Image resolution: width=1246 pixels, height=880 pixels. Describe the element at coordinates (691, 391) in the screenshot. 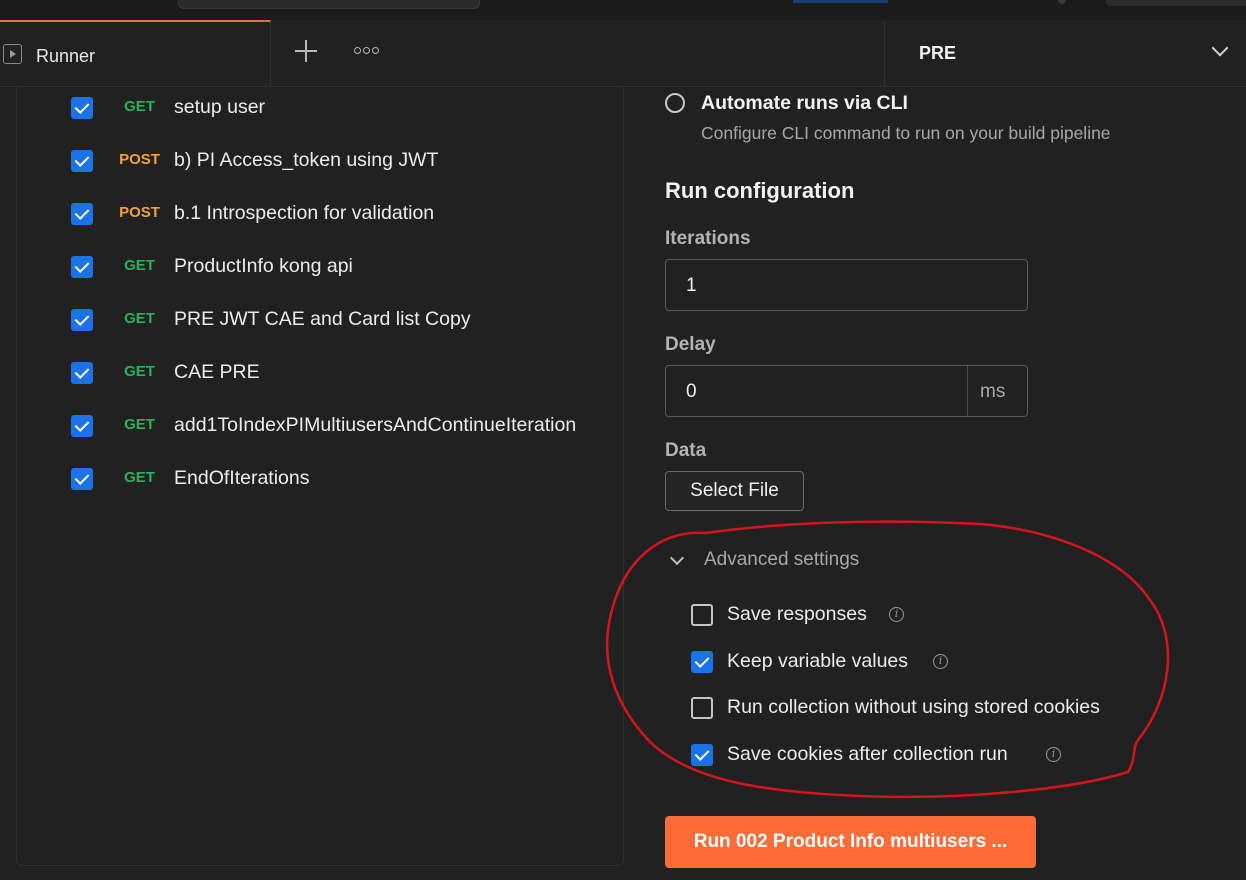

I see `delay-value: 0` at that location.